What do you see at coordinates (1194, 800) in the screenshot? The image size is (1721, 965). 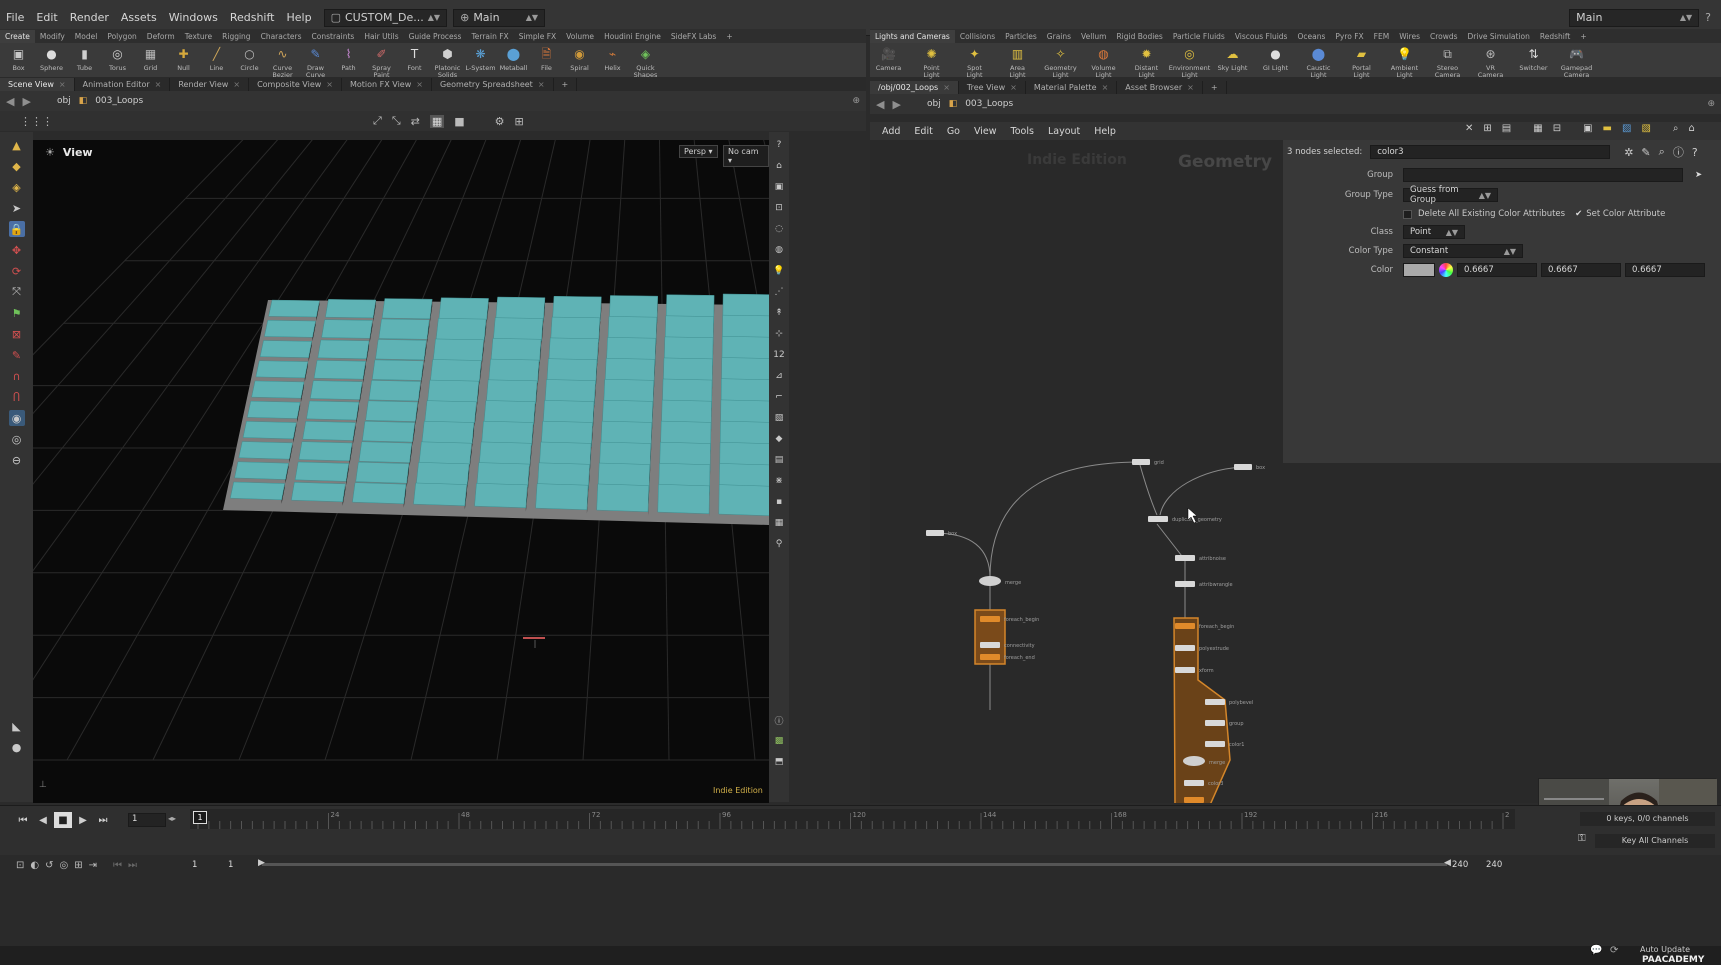 I see `node-foreach-end2` at bounding box center [1194, 800].